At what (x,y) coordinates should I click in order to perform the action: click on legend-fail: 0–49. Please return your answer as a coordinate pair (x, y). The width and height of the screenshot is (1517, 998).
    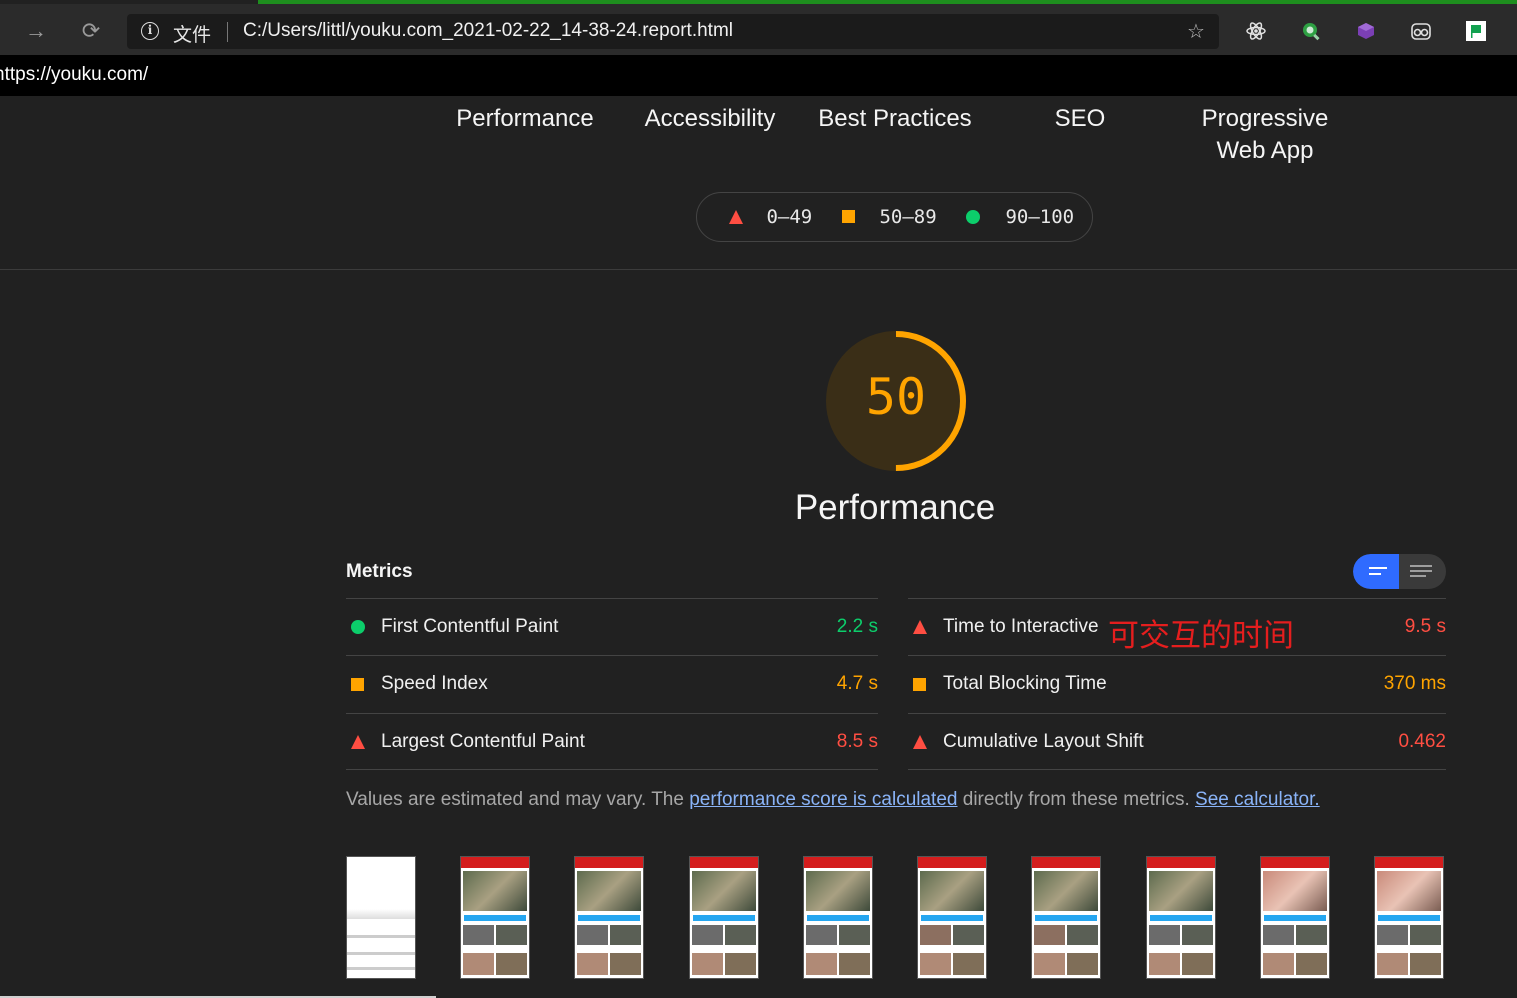
    Looking at the image, I should click on (770, 217).